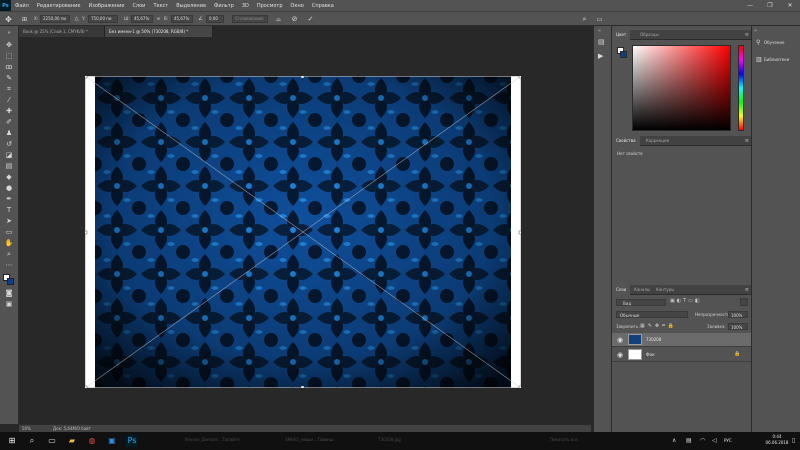 The width and height of the screenshot is (800, 450). What do you see at coordinates (9, 155) in the screenshot?
I see `eraser-tool-icon: ◪` at bounding box center [9, 155].